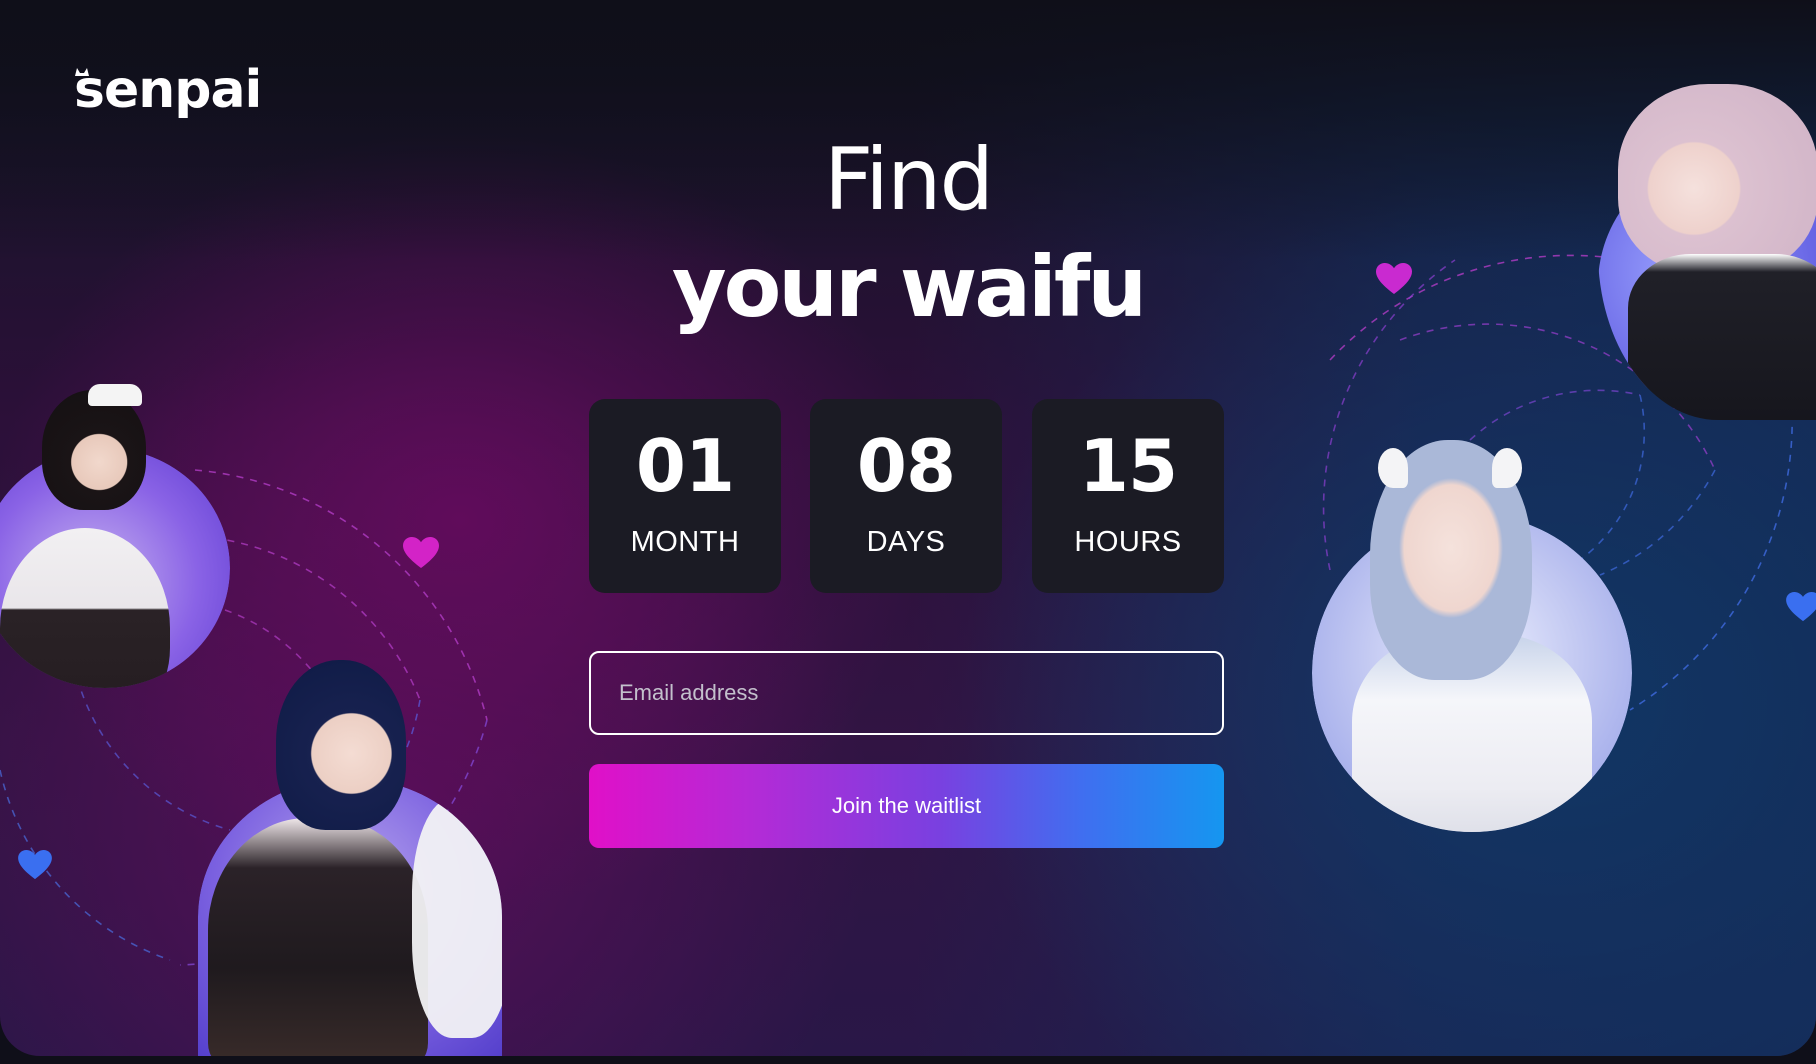  I want to click on countdown-unit: DAYS, so click(906, 542).